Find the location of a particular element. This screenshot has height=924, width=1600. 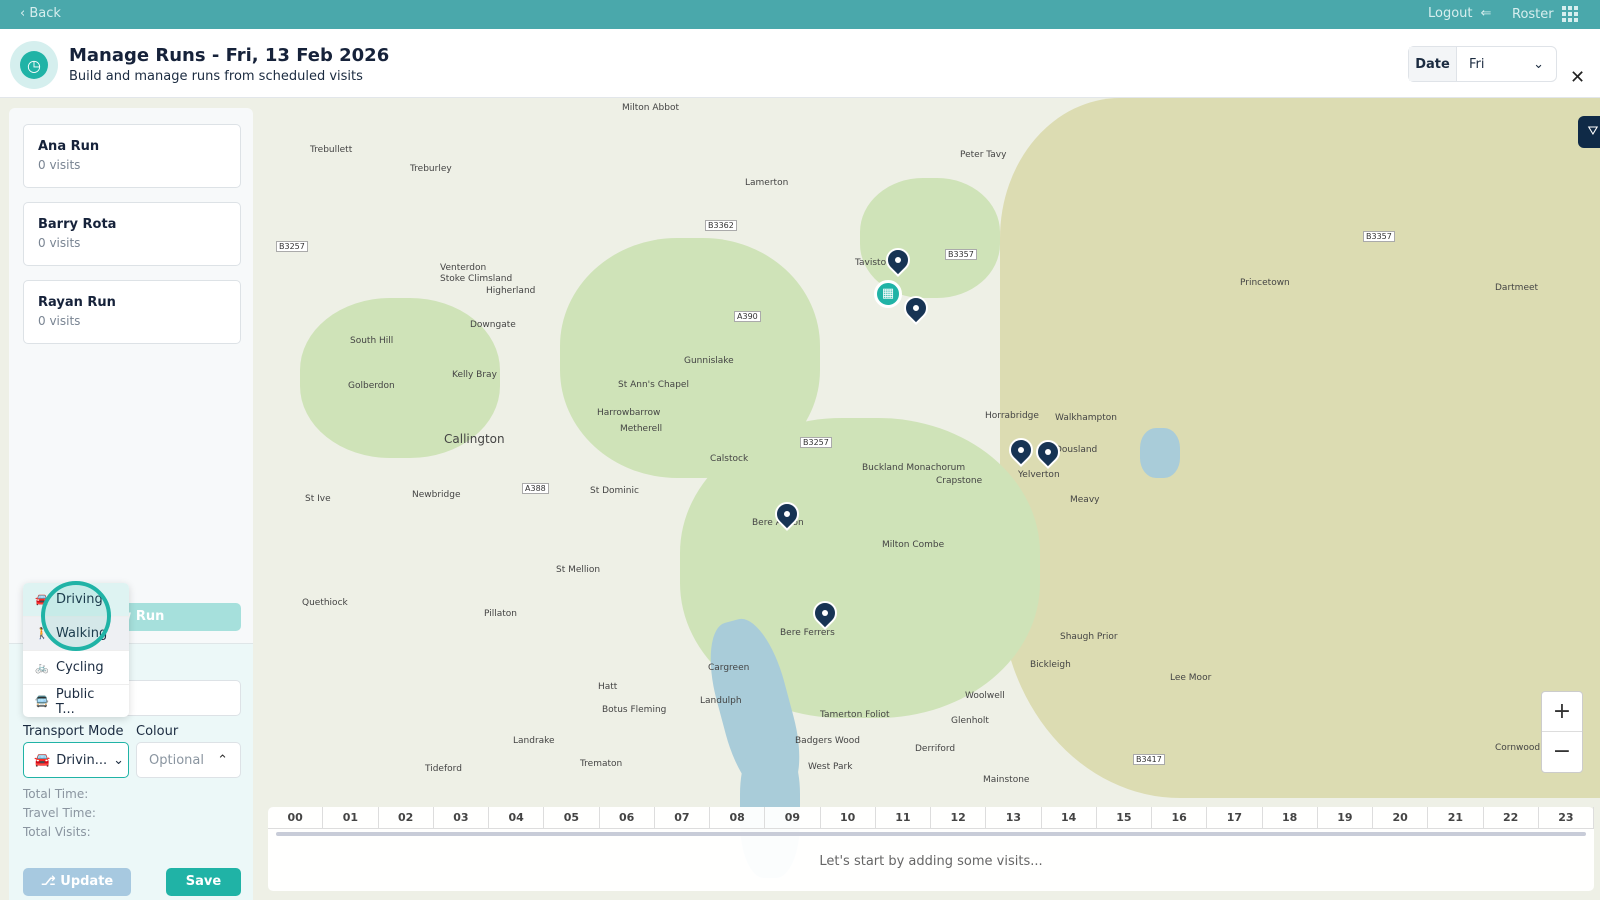

option-cycling: 🚲 Cycling is located at coordinates (76, 668).